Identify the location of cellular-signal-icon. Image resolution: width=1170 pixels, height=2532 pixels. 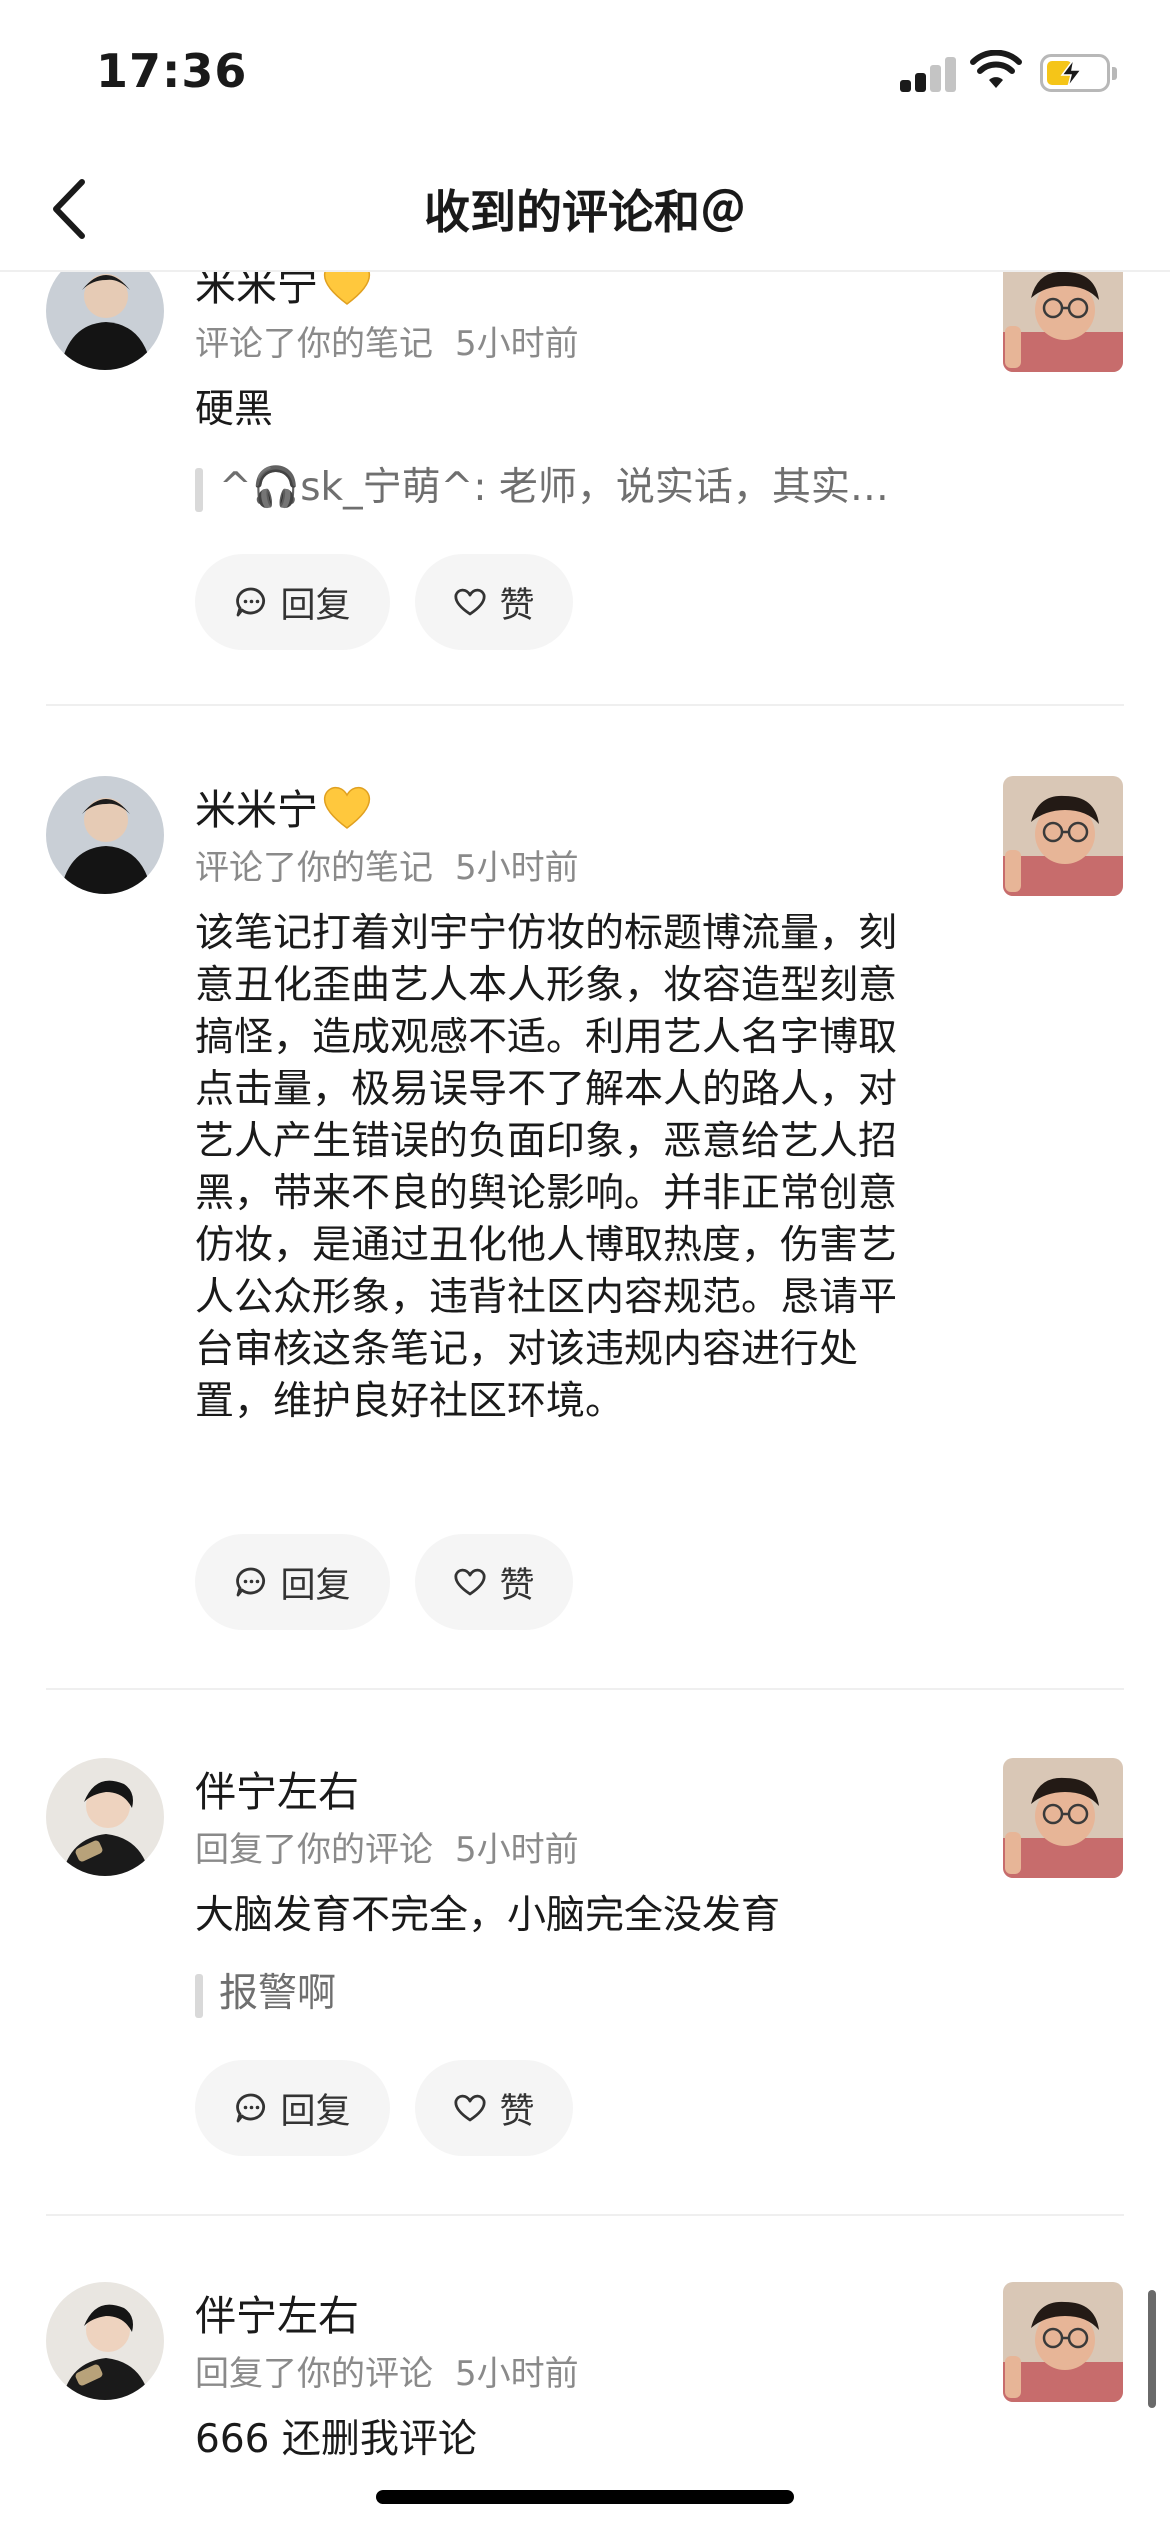
(930, 74).